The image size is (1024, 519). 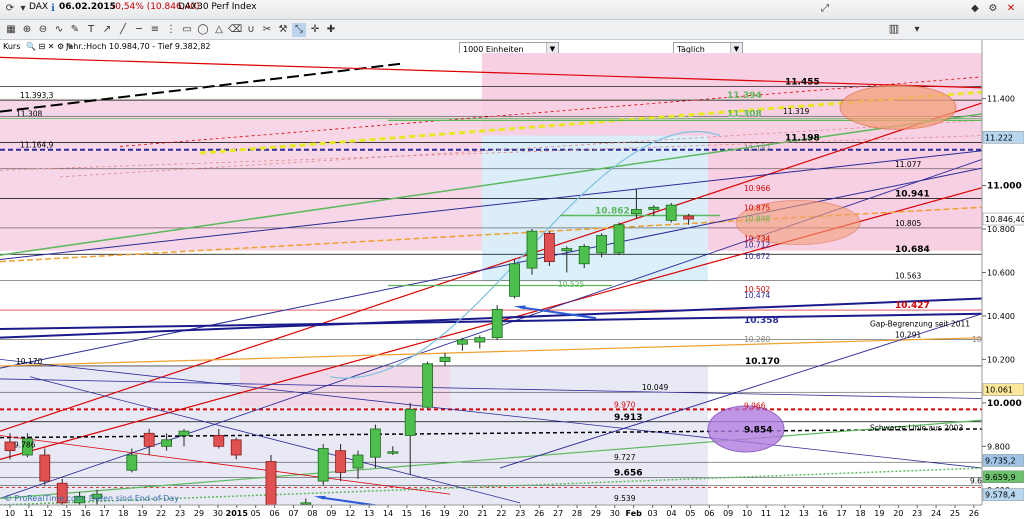 What do you see at coordinates (187, 30) in the screenshot?
I see `rectangle-icon: ▭` at bounding box center [187, 30].